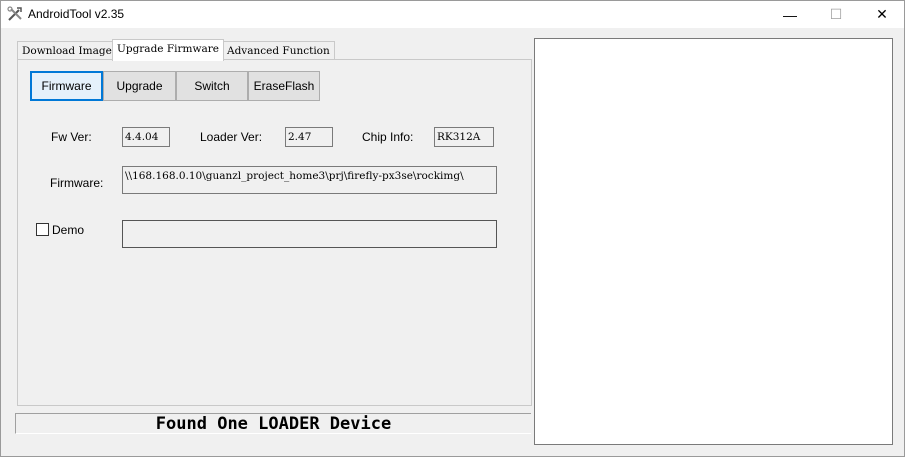 This screenshot has height=457, width=905. Describe the element at coordinates (76, 14) in the screenshot. I see `window-title: AndroidTool v2.35` at that location.